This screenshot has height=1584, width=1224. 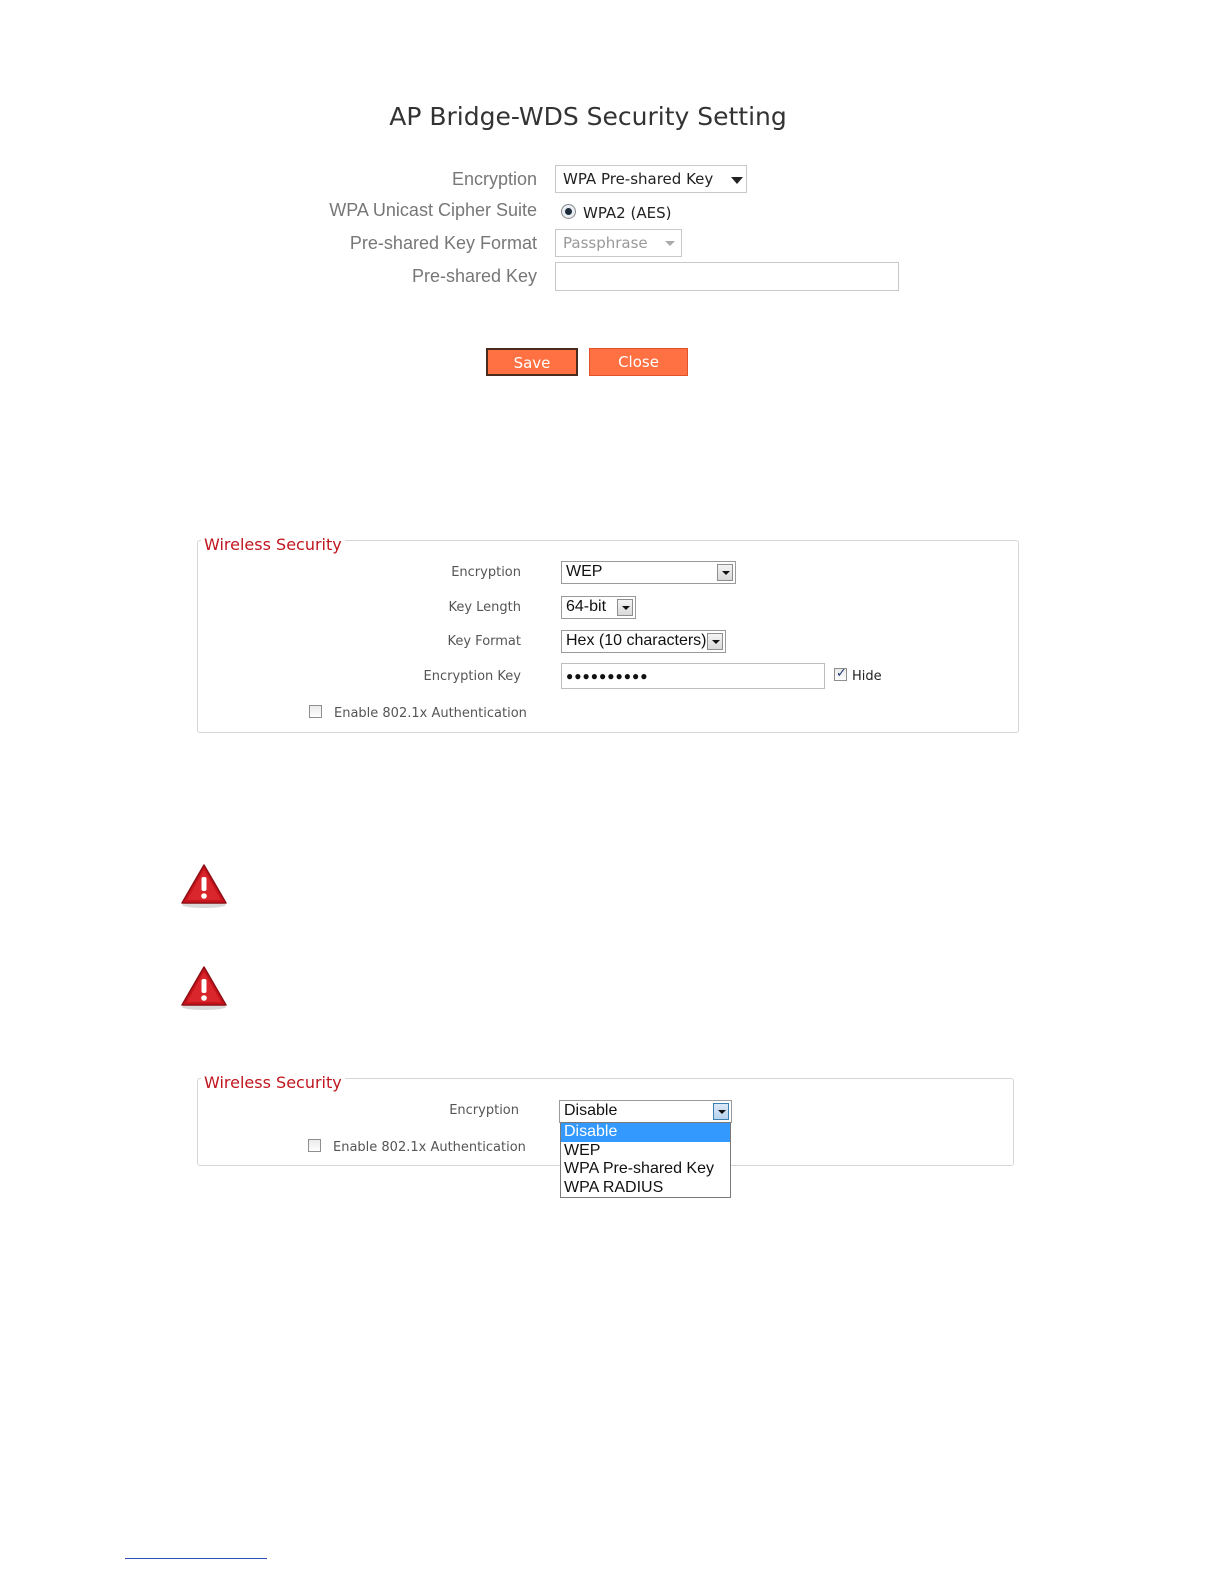 What do you see at coordinates (645, 1132) in the screenshot?
I see `dropdown-option-disable: Disable` at bounding box center [645, 1132].